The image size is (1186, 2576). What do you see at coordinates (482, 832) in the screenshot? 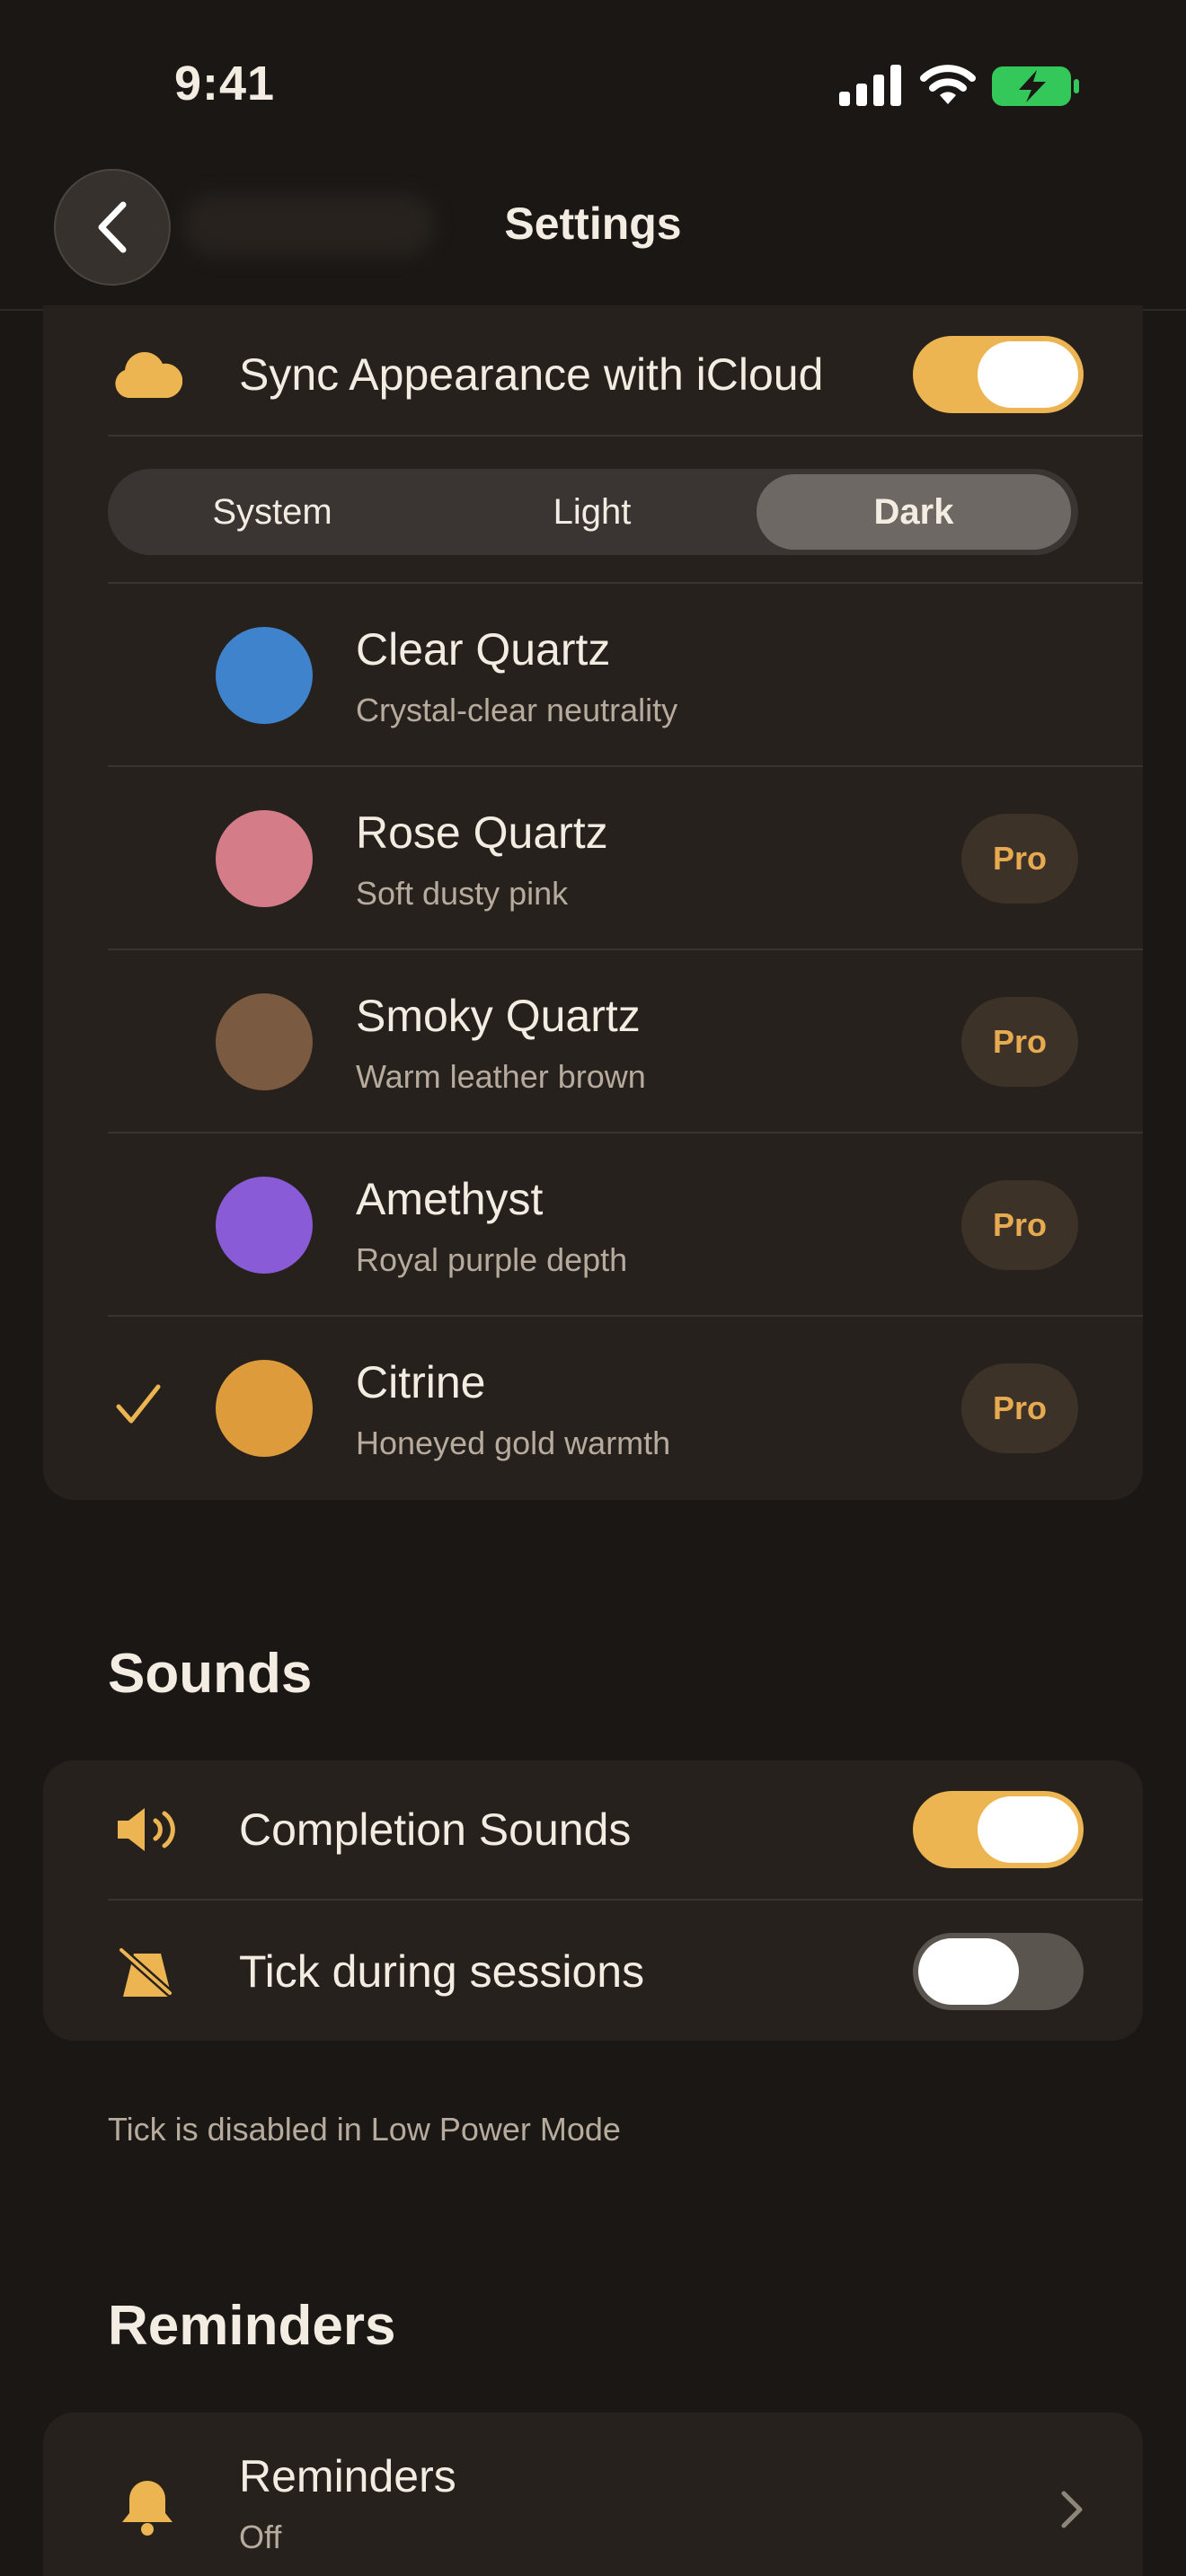
I see `theme-name: Rose Quartz` at bounding box center [482, 832].